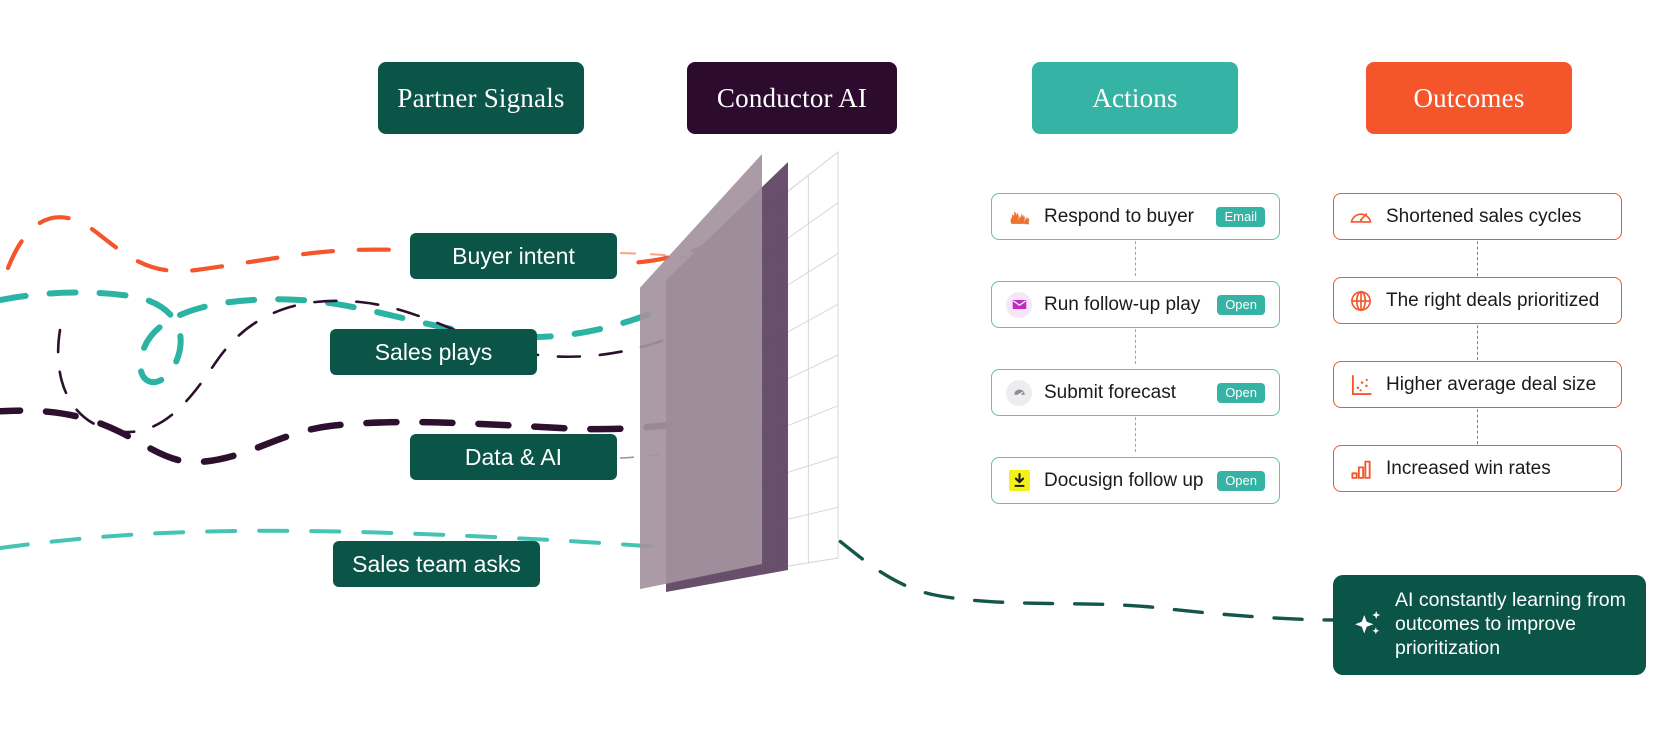 This screenshot has height=746, width=1657. I want to click on action-card-docusign-follow-up: Docusign follow up Open, so click(1135, 480).